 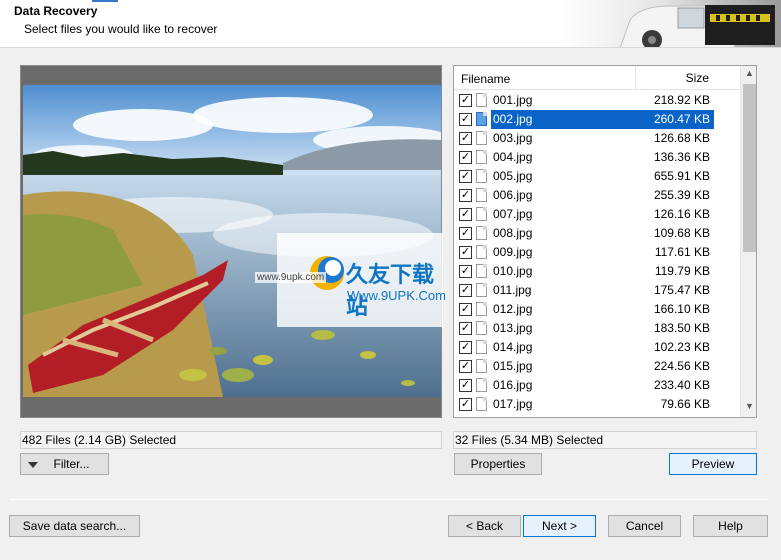 I want to click on header-tab-indicator, so click(x=105, y=1).